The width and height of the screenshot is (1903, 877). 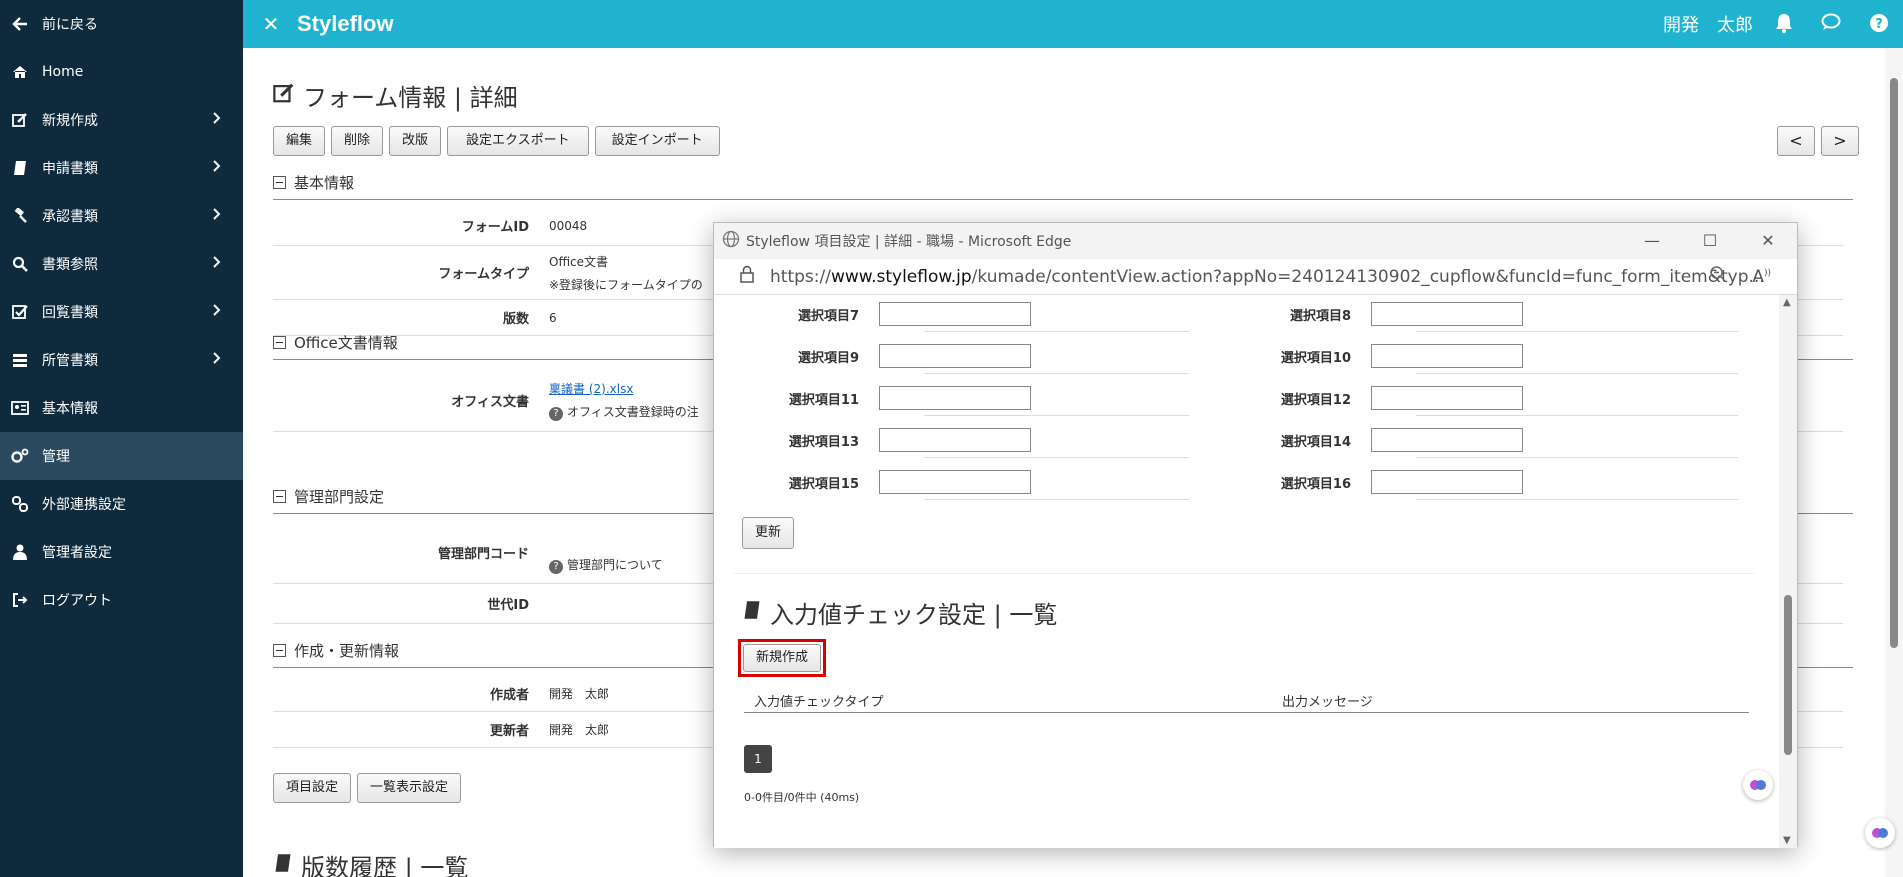 What do you see at coordinates (77, 601) in the screenshot?
I see `sidebar-item-label: ログアウト` at bounding box center [77, 601].